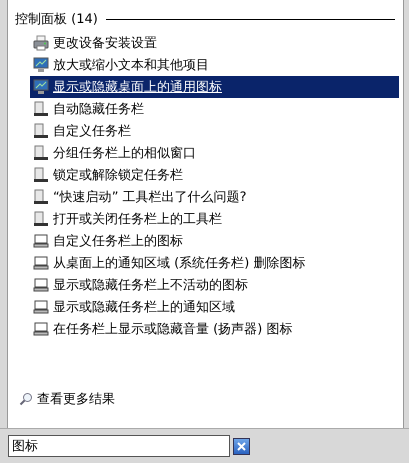 The height and width of the screenshot is (463, 409). Describe the element at coordinates (214, 329) in the screenshot. I see `result-item: 在任务栏上显示或隐藏音量 (扬声器) 图标` at that location.